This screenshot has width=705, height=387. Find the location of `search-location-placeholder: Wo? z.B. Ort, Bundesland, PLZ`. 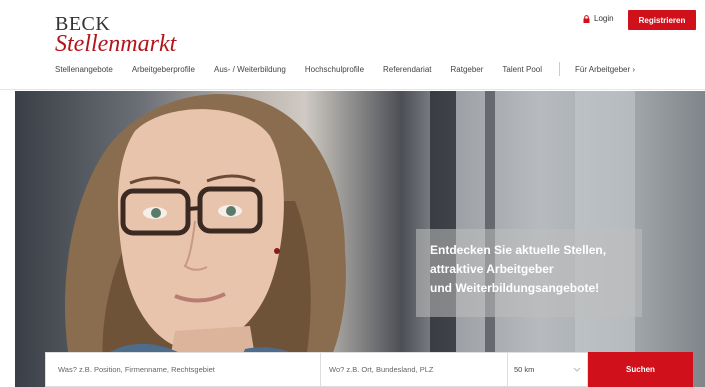

search-location-placeholder: Wo? z.B. Ort, Bundesland, PLZ is located at coordinates (381, 369).